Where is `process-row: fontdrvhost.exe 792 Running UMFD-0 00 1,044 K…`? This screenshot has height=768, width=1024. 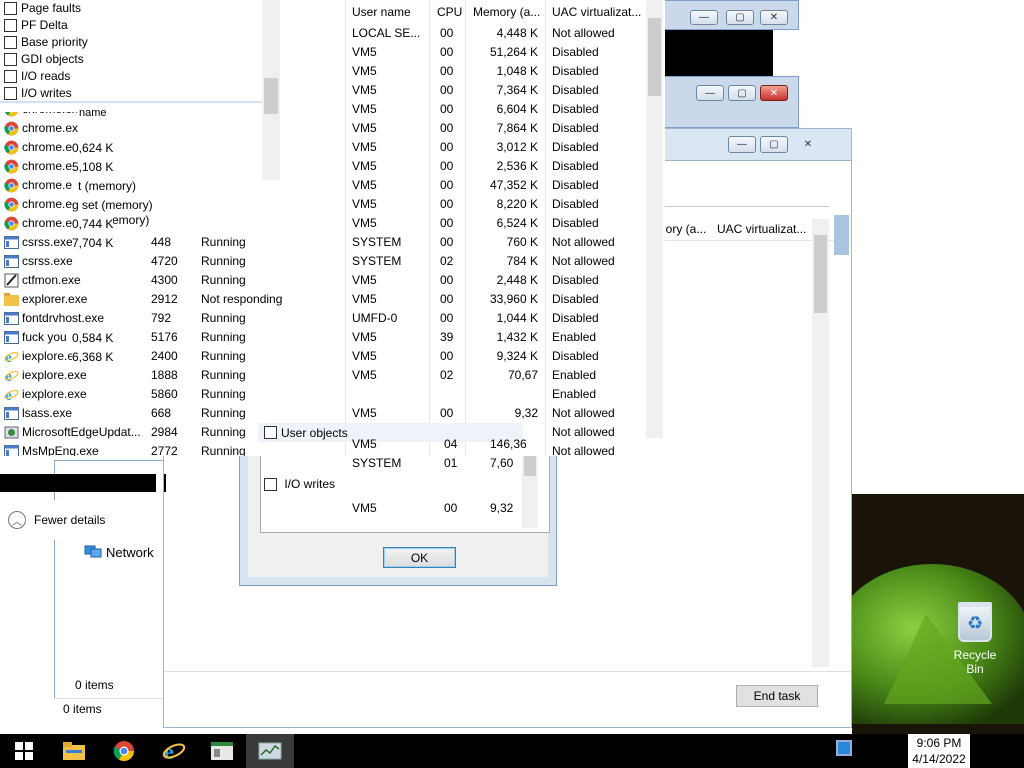
process-row: fontdrvhost.exe 792 Running UMFD-0 00 1,044 K… is located at coordinates (325, 318).